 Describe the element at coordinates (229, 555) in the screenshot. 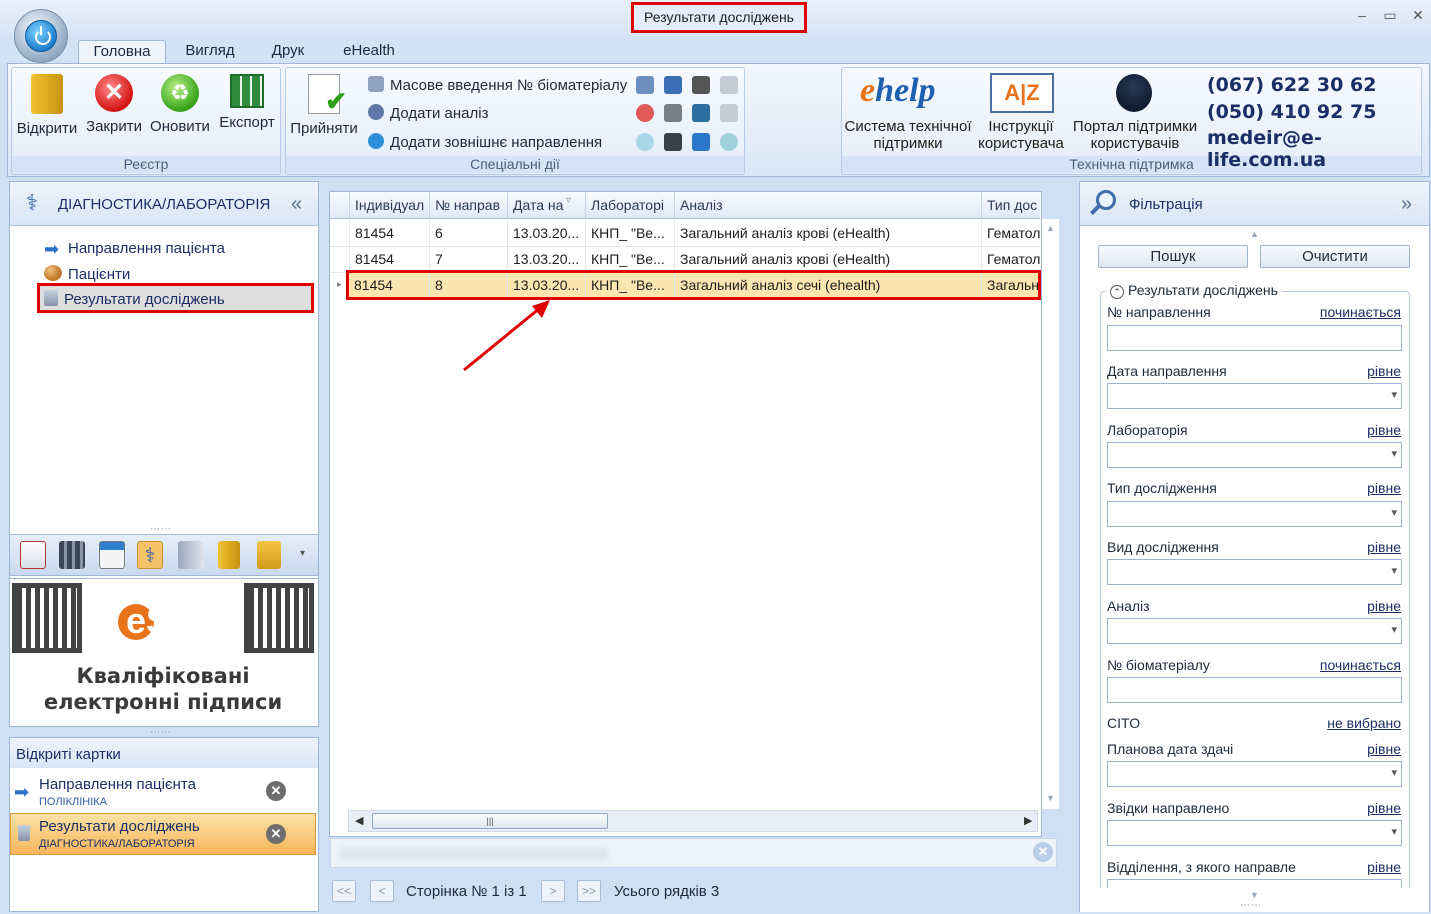

I see `book-folder-icon` at that location.